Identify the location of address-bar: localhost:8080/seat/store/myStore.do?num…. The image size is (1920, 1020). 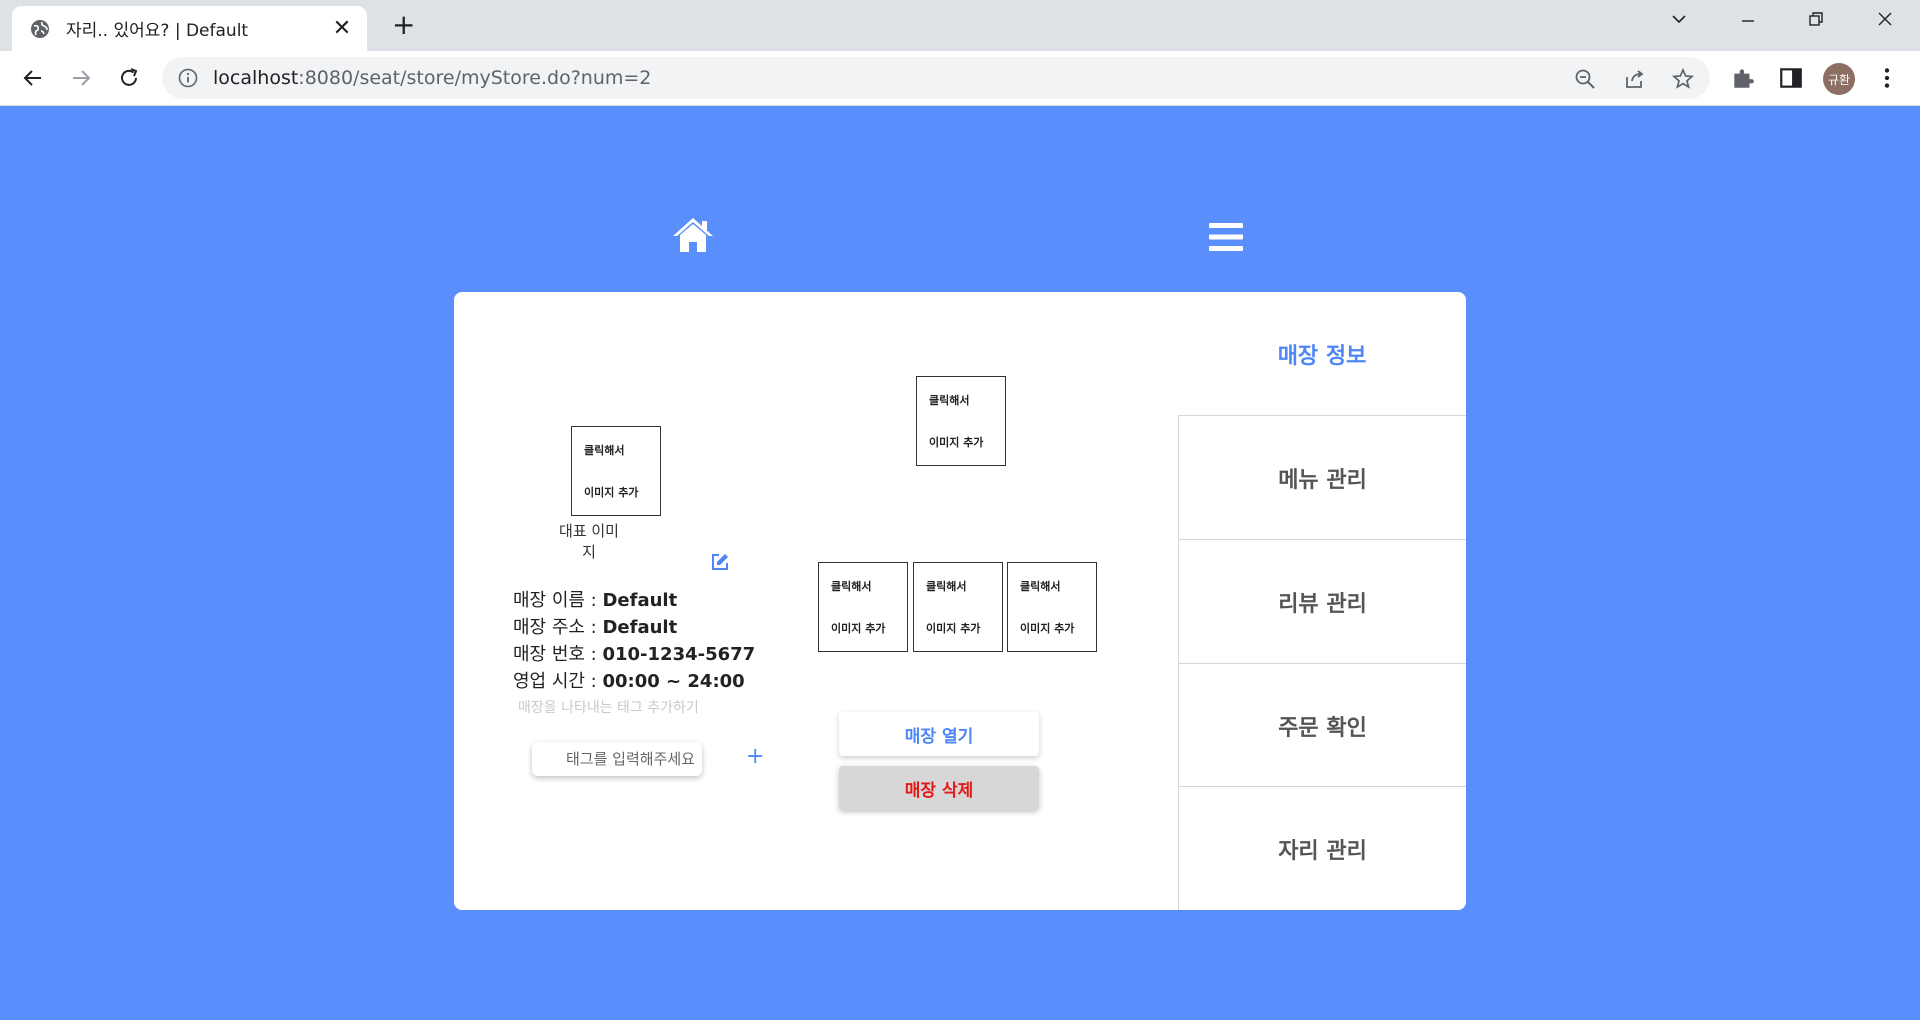
(936, 78).